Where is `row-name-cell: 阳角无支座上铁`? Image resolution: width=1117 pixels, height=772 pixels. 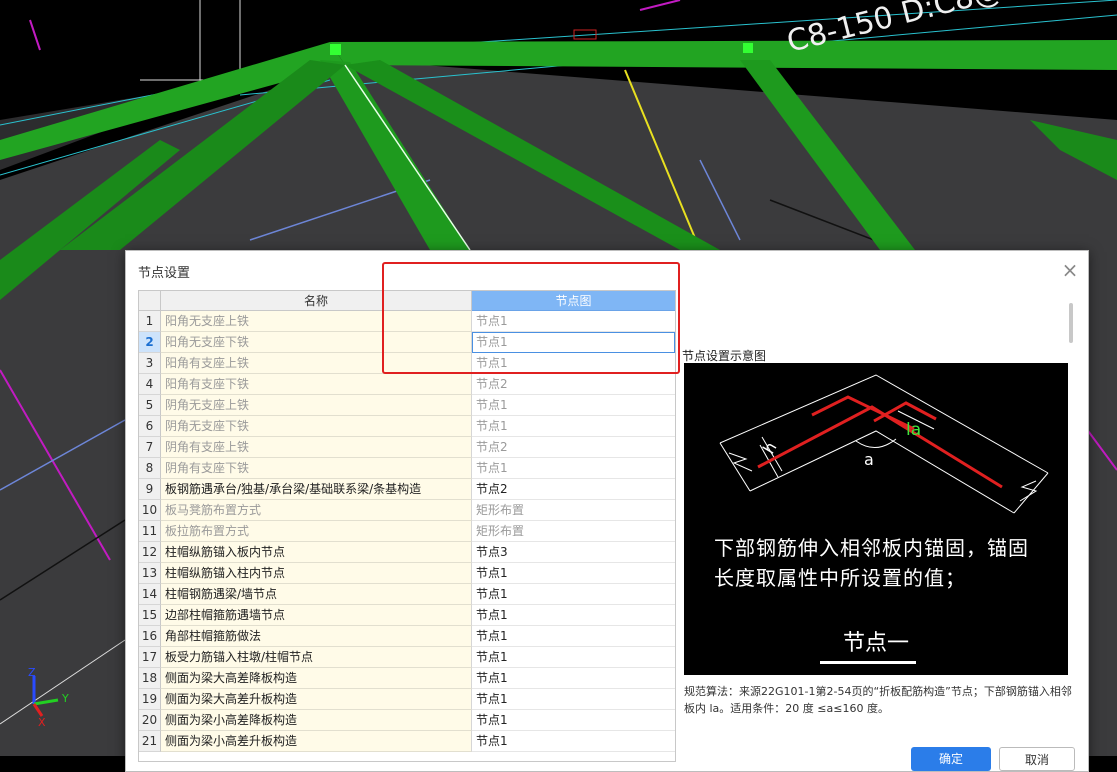
row-name-cell: 阳角无支座上铁 is located at coordinates (316, 321).